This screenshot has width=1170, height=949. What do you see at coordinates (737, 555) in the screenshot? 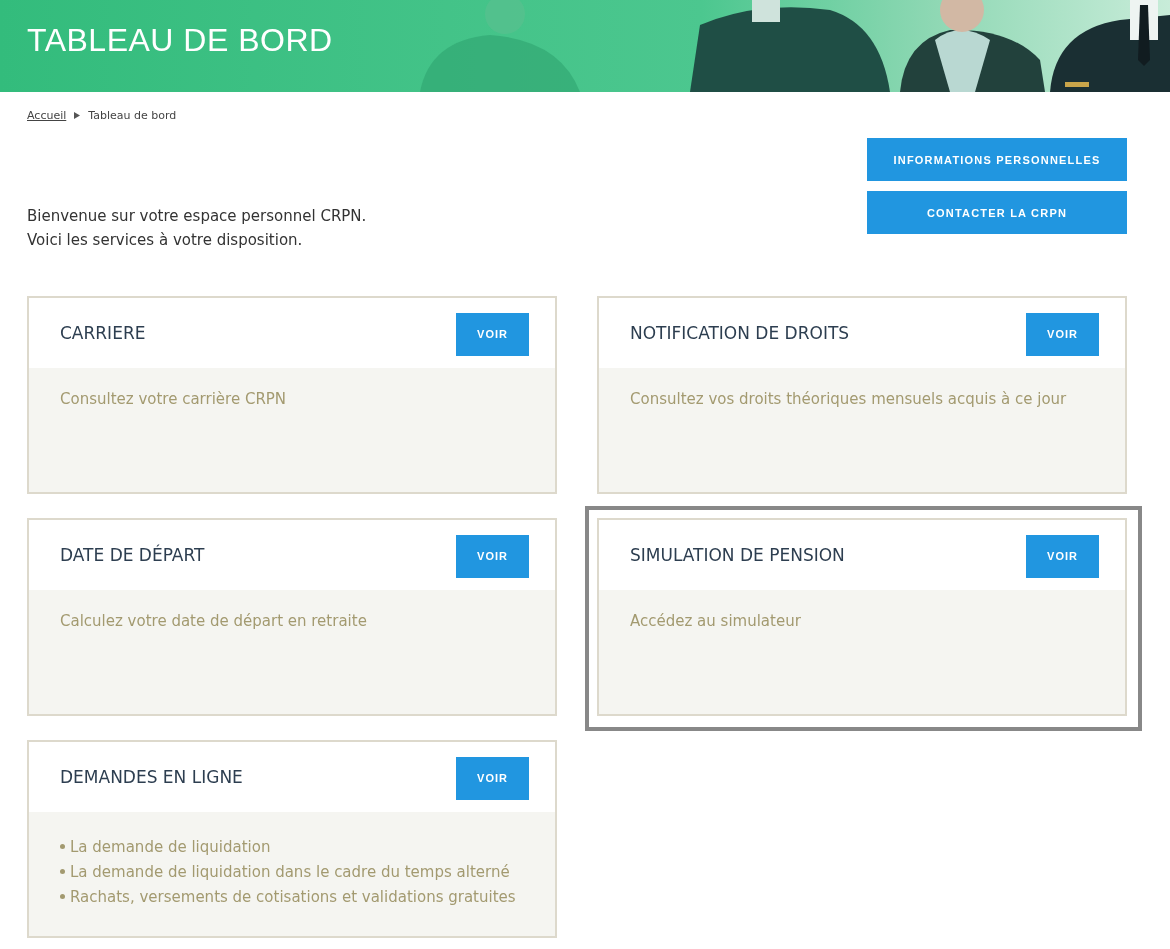
I see `card-title: SIMULATION DE PENSION` at bounding box center [737, 555].